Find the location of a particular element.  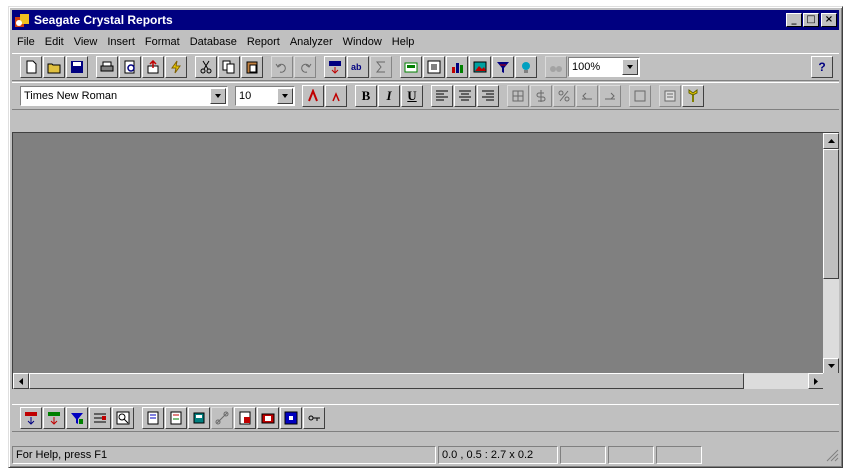

select-expert-button is located at coordinates (503, 67).